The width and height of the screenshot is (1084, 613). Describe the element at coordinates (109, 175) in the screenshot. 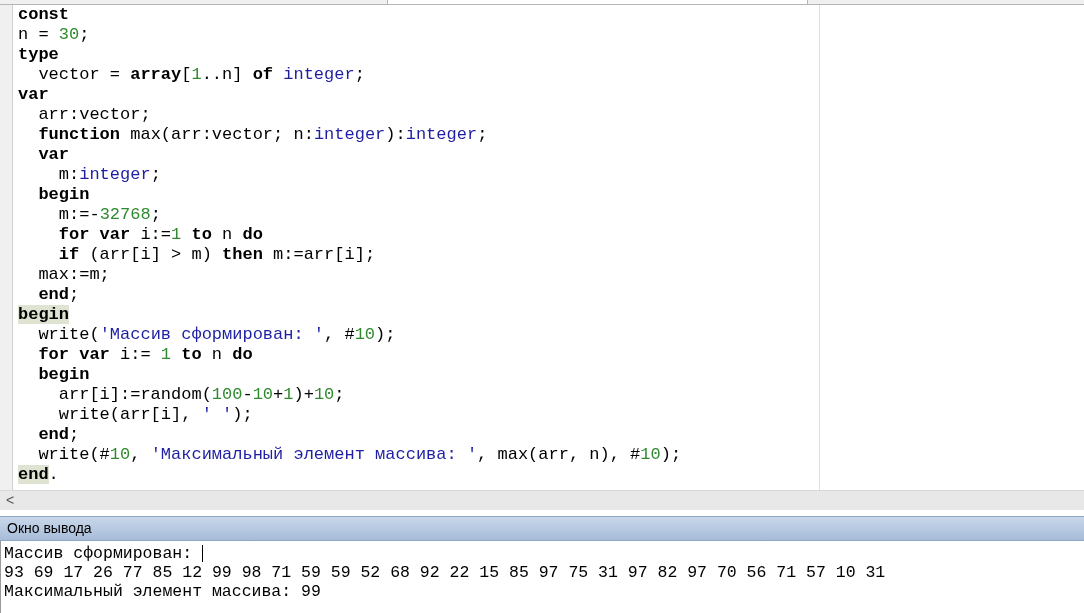

I see `code-line: m:integer;` at that location.